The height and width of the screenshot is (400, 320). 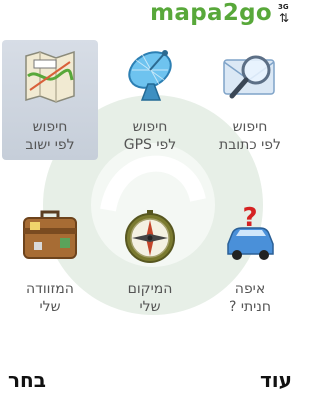 What do you see at coordinates (50, 260) in the screenshot?
I see `menu-item-my-suitcase: המזוודה שלי` at bounding box center [50, 260].